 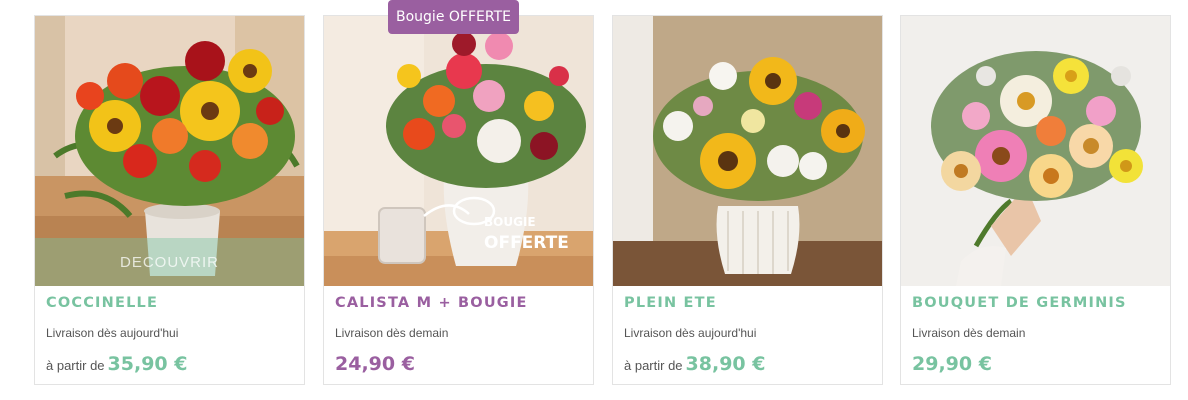 What do you see at coordinates (670, 303) in the screenshot?
I see `product-name: PLEIN ETE` at bounding box center [670, 303].